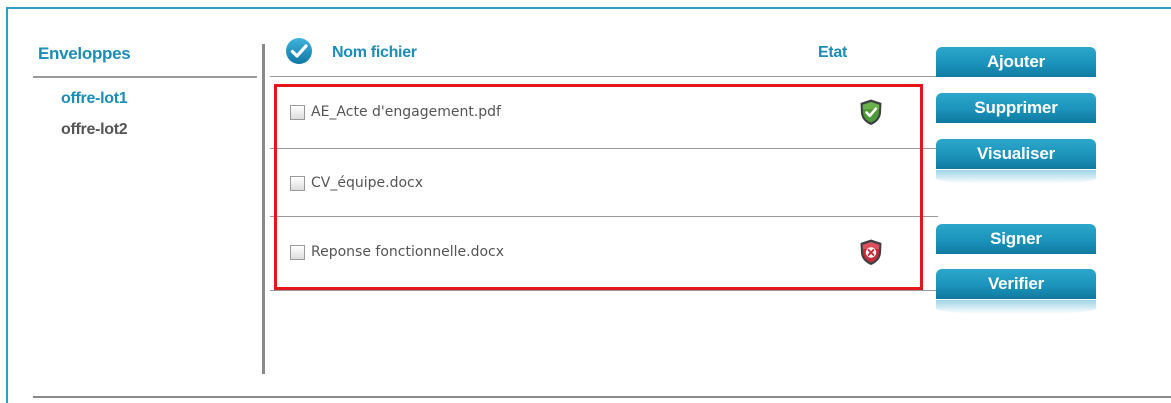 The image size is (1171, 403). Describe the element at coordinates (602, 397) in the screenshot. I see `bottom-divider` at that location.